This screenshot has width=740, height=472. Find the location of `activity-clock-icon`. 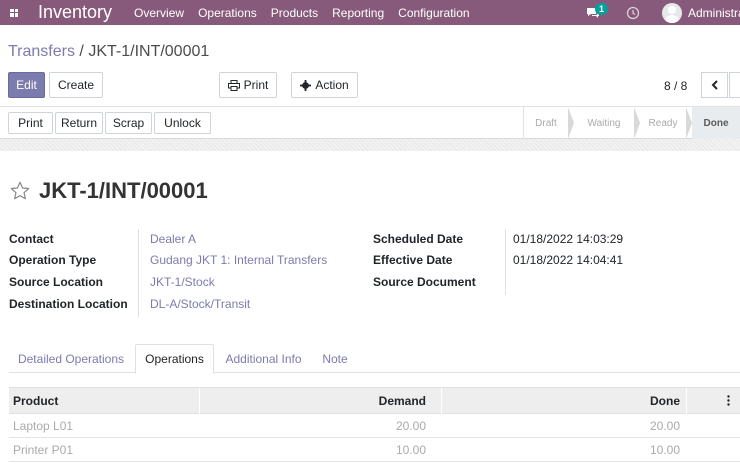

activity-clock-icon is located at coordinates (633, 13).